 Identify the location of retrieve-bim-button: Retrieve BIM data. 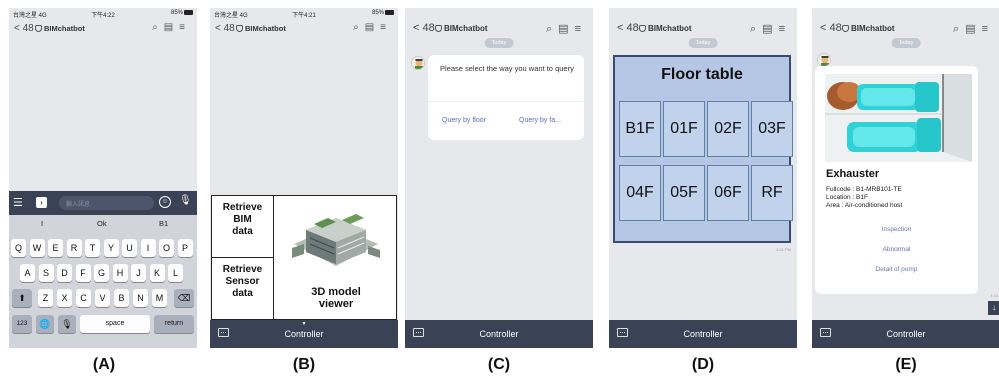
(243, 227).